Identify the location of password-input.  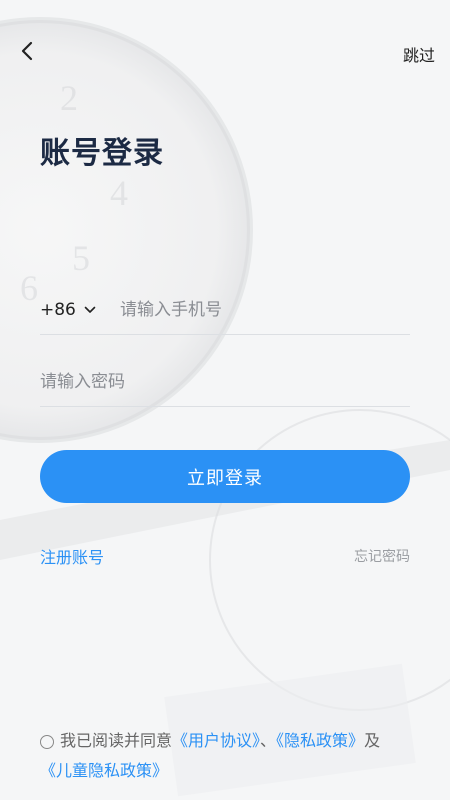
(225, 382).